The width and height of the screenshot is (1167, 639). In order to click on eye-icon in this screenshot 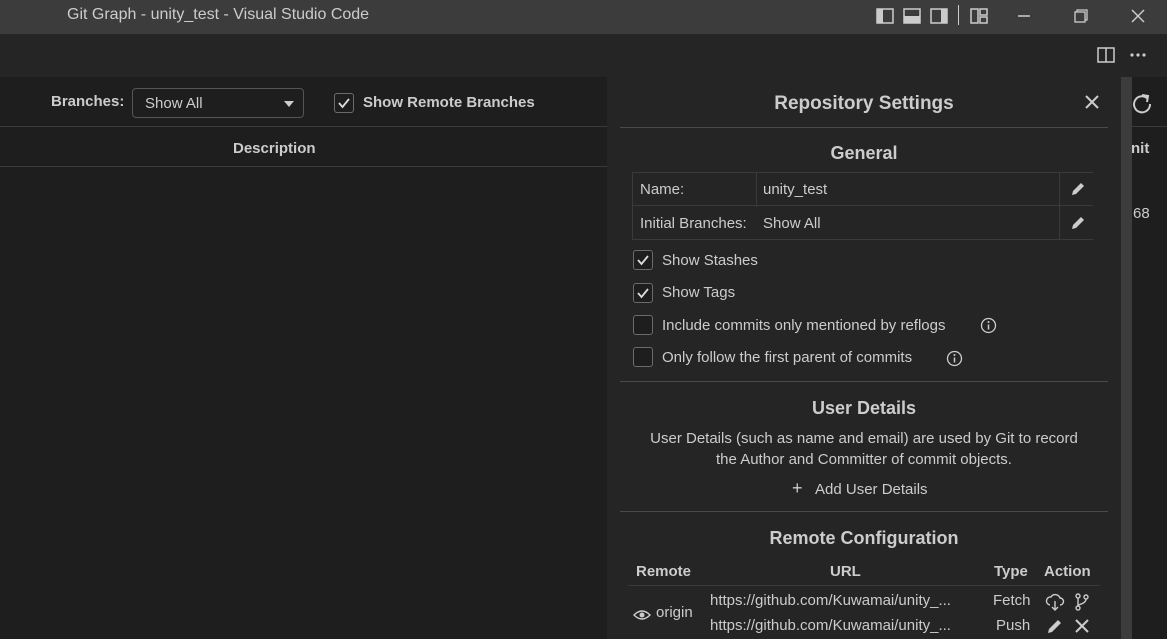, I will do `click(642, 615)`.